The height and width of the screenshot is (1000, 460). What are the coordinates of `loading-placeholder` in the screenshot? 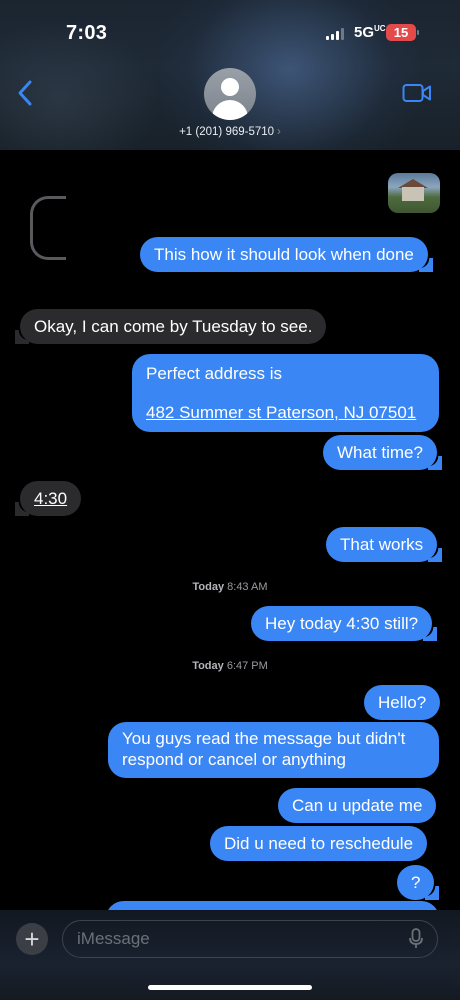 It's located at (48, 228).